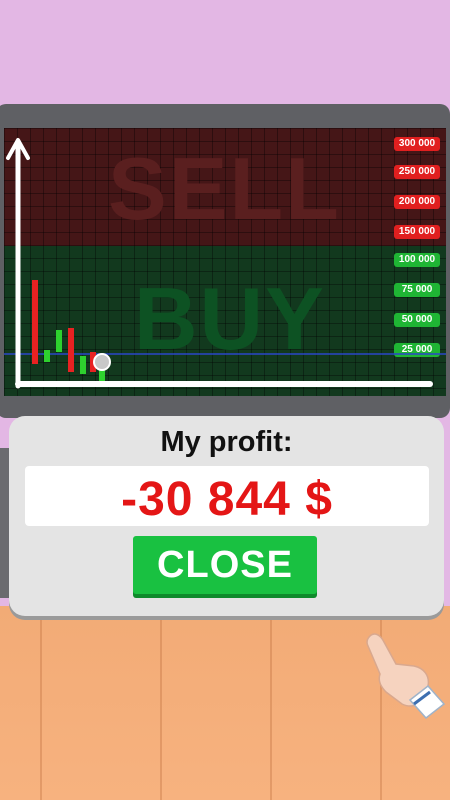 The width and height of the screenshot is (450, 800). I want to click on profit-value-box: -30 844 $, so click(227, 496).